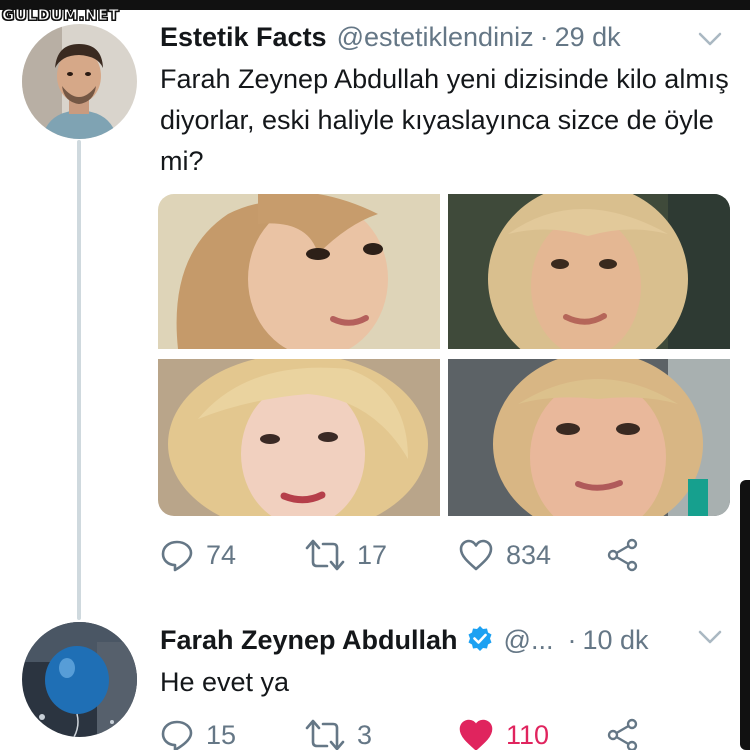 The width and height of the screenshot is (750, 750). I want to click on tweet-header: Farah Zeynep Abdullah @... · 10 dk, so click(404, 638).